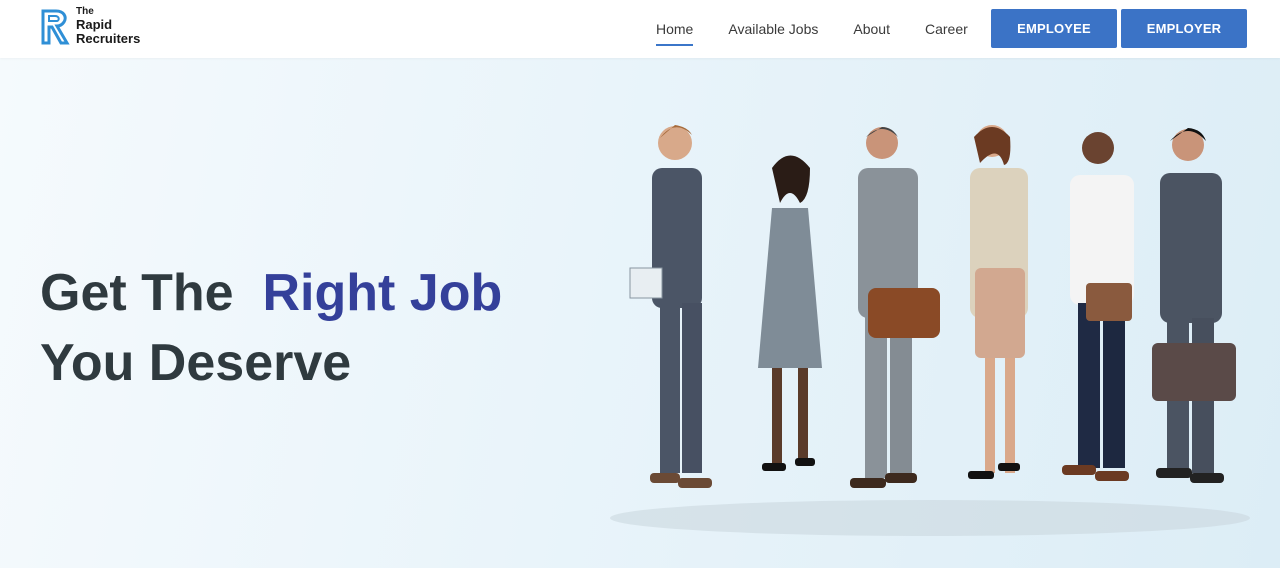  I want to click on headline-part-1: Get The, so click(137, 293).